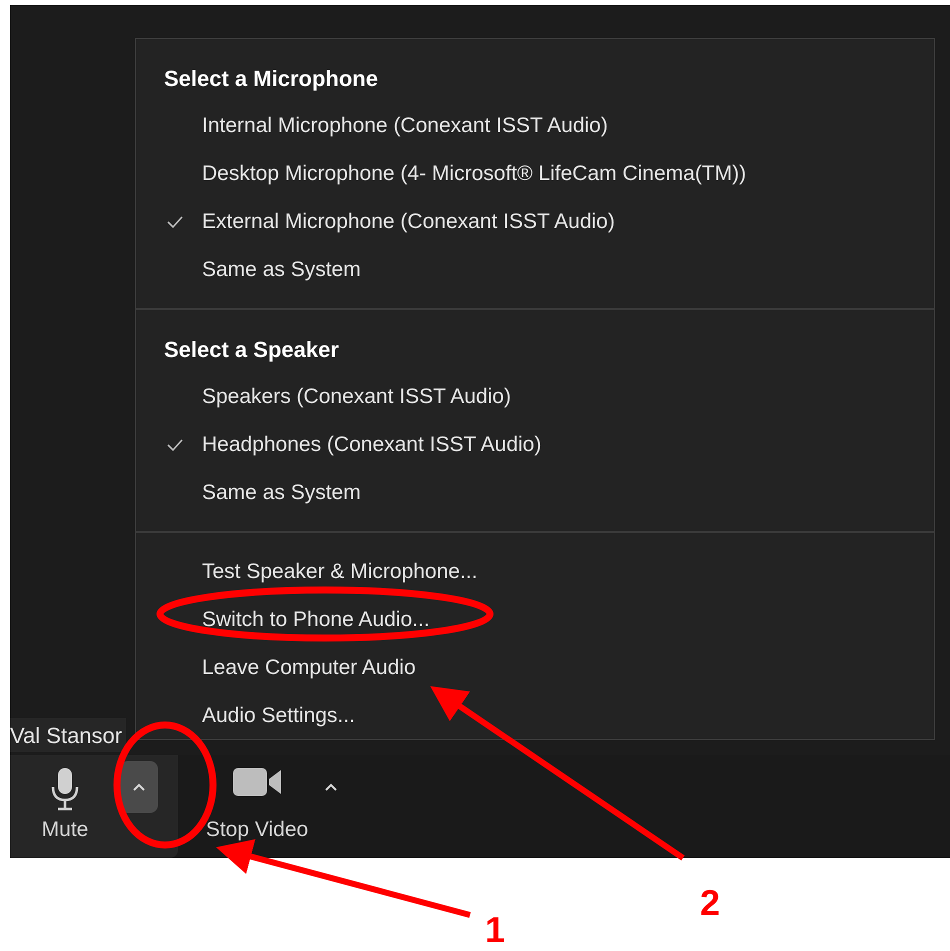 Image resolution: width=950 pixels, height=951 pixels. I want to click on menu-item: Headphones (Conexant ISST Audio), so click(535, 445).